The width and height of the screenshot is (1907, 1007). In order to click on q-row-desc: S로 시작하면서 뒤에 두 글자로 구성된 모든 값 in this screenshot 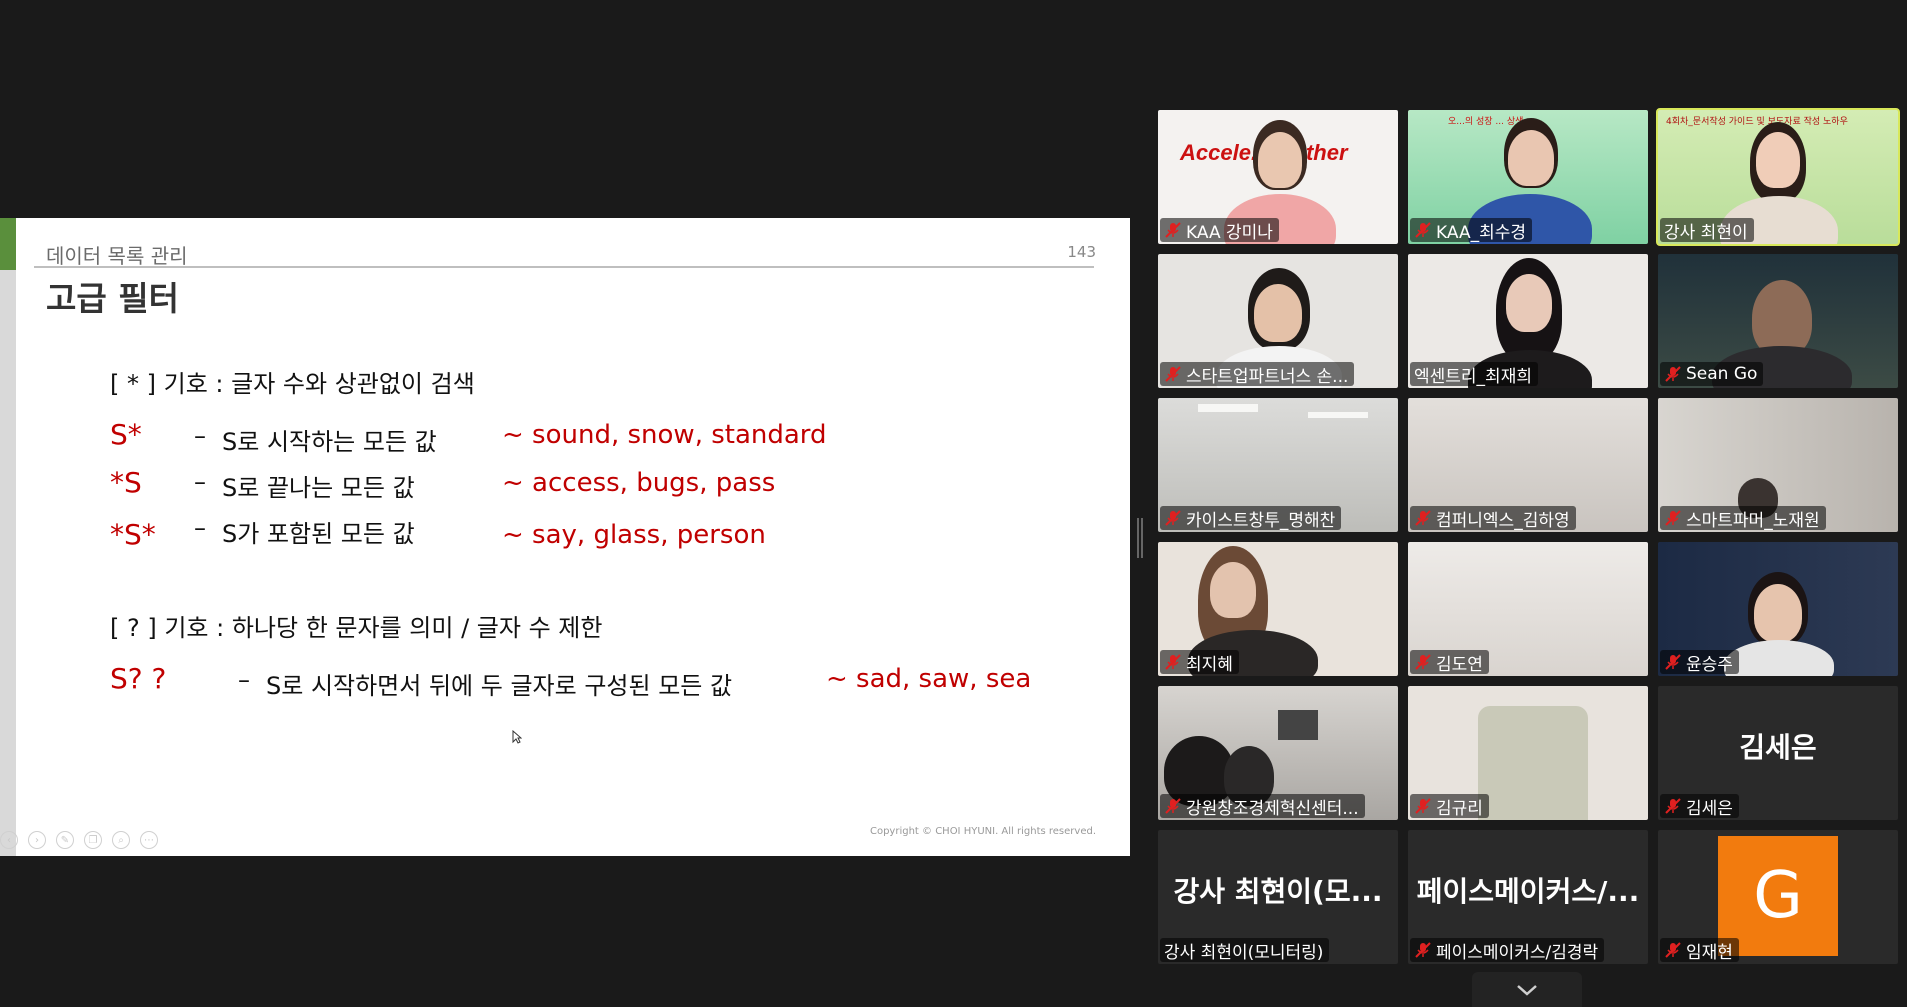, I will do `click(499, 686)`.